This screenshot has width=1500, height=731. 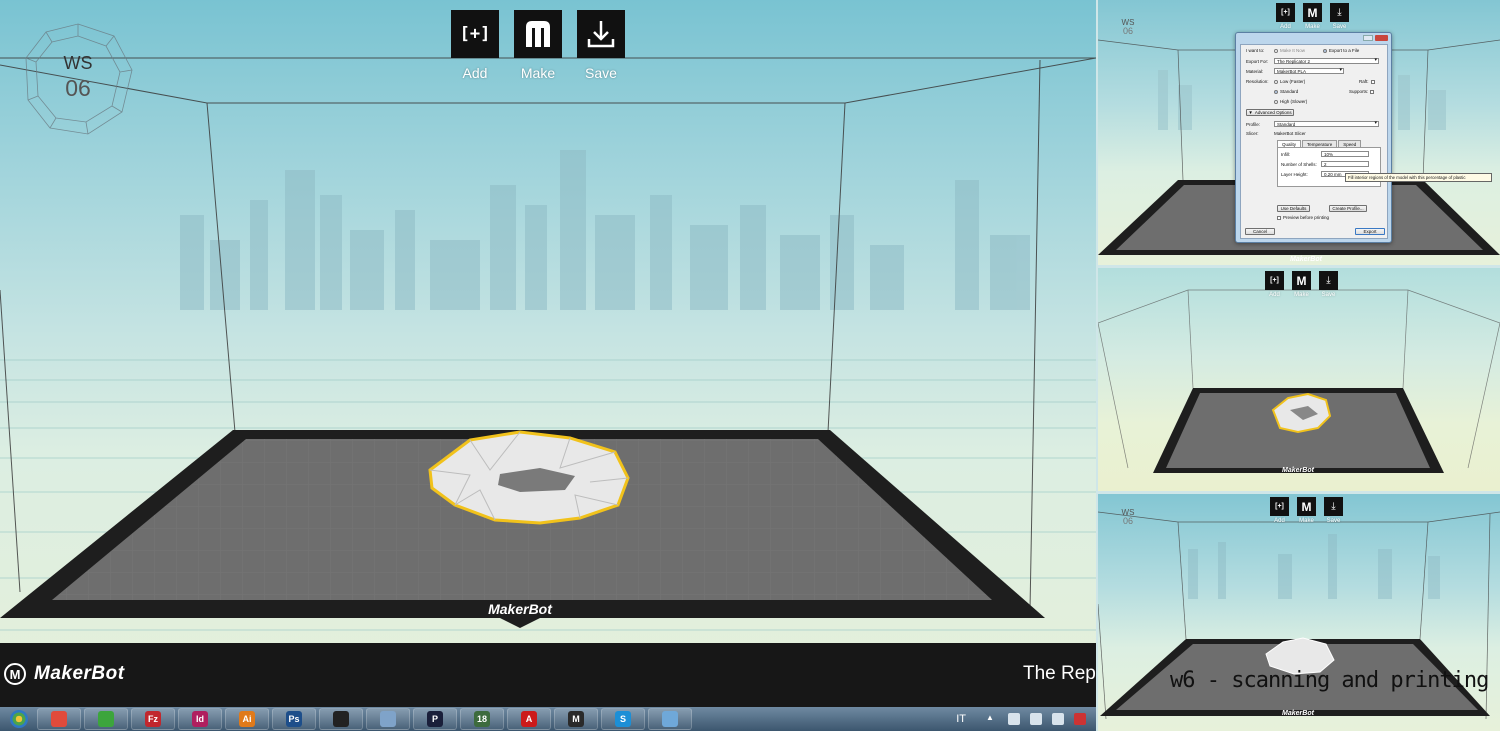 I want to click on res-high-radio, so click(x=1276, y=101).